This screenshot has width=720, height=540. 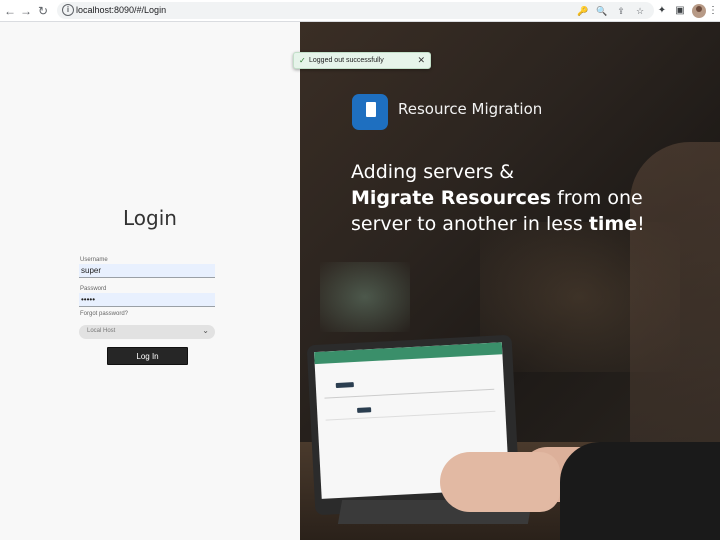 I want to click on server-select-value: Local Host, so click(x=101, y=331).